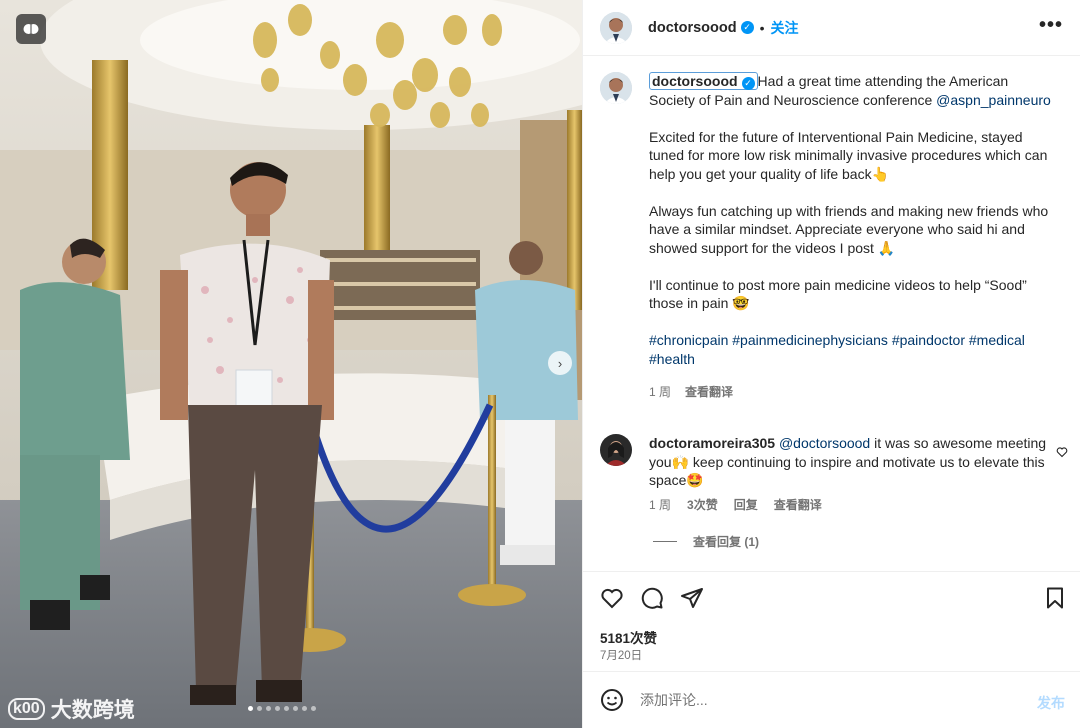  I want to click on watermark-logo: k00, so click(26, 709).